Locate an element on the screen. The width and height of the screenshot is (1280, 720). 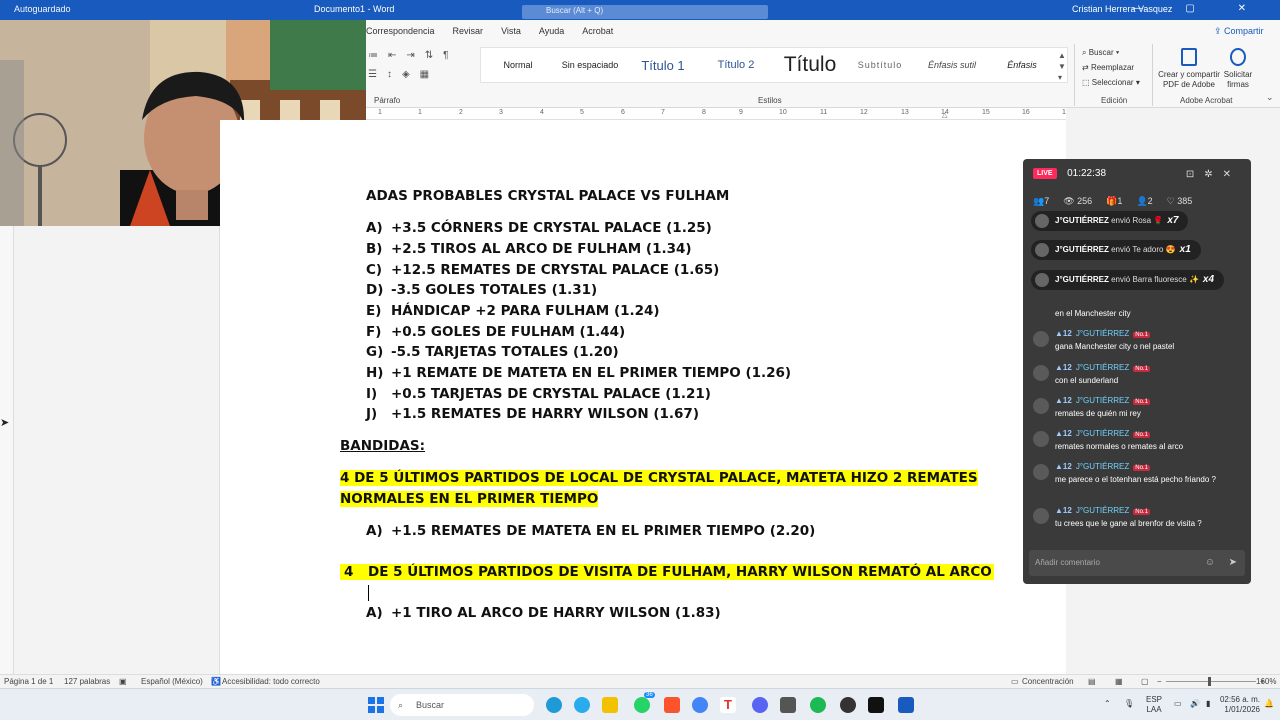
styles-scroll: ▲ ▼ ▾ is located at coordinates (1062, 66).